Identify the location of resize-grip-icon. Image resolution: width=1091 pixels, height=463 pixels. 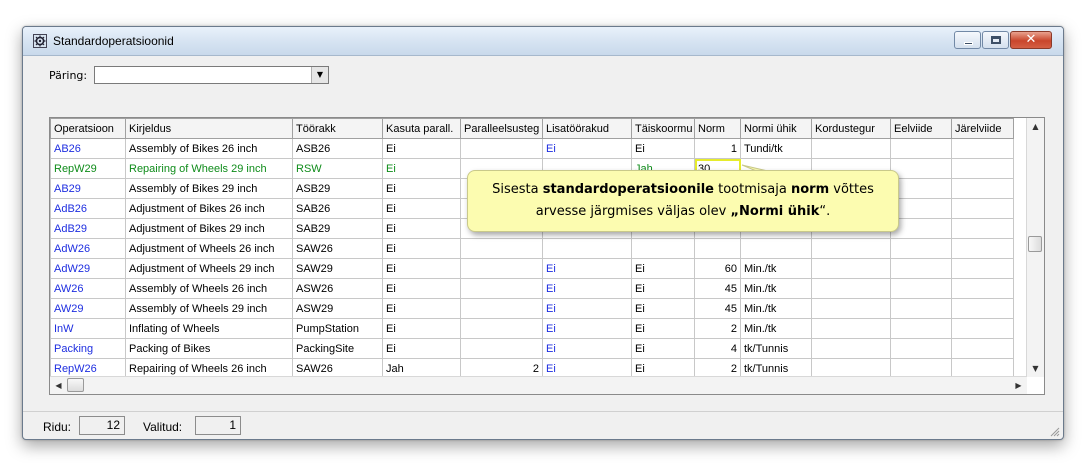
(1055, 432).